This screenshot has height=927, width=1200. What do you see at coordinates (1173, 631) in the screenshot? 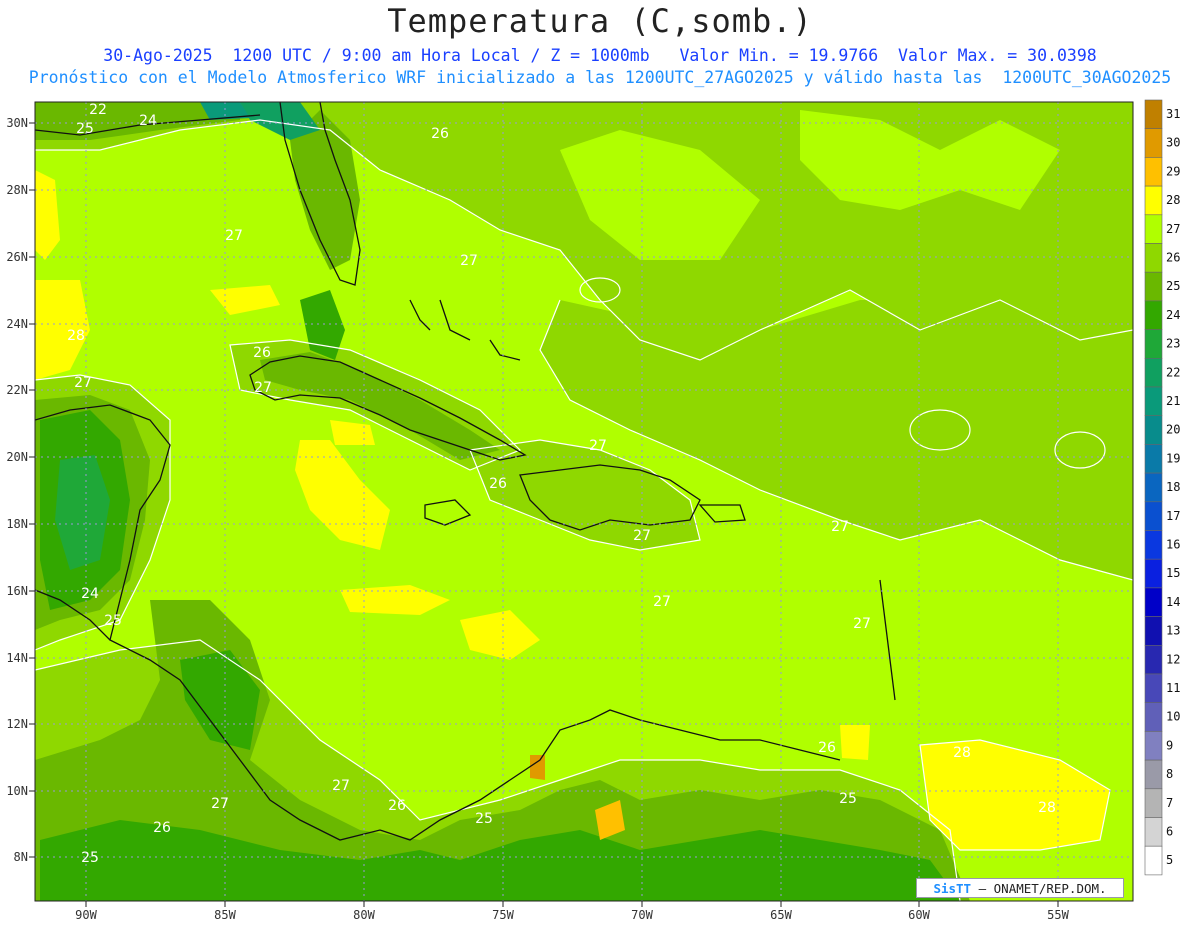
I see `colorbar-label: 13` at bounding box center [1173, 631].